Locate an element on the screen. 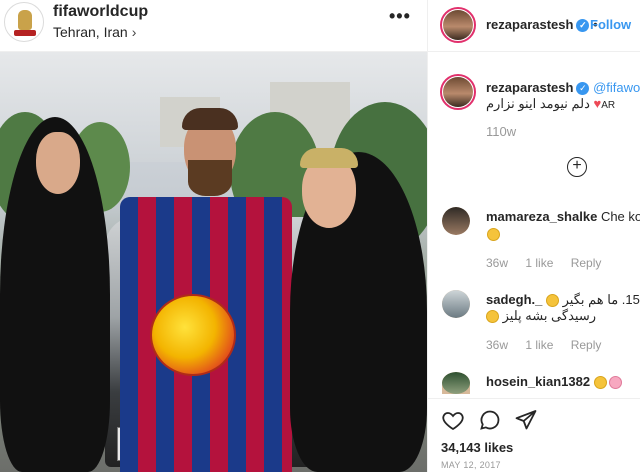 The width and height of the screenshot is (640, 472). world-cup-logo-icon is located at coordinates (24, 22).